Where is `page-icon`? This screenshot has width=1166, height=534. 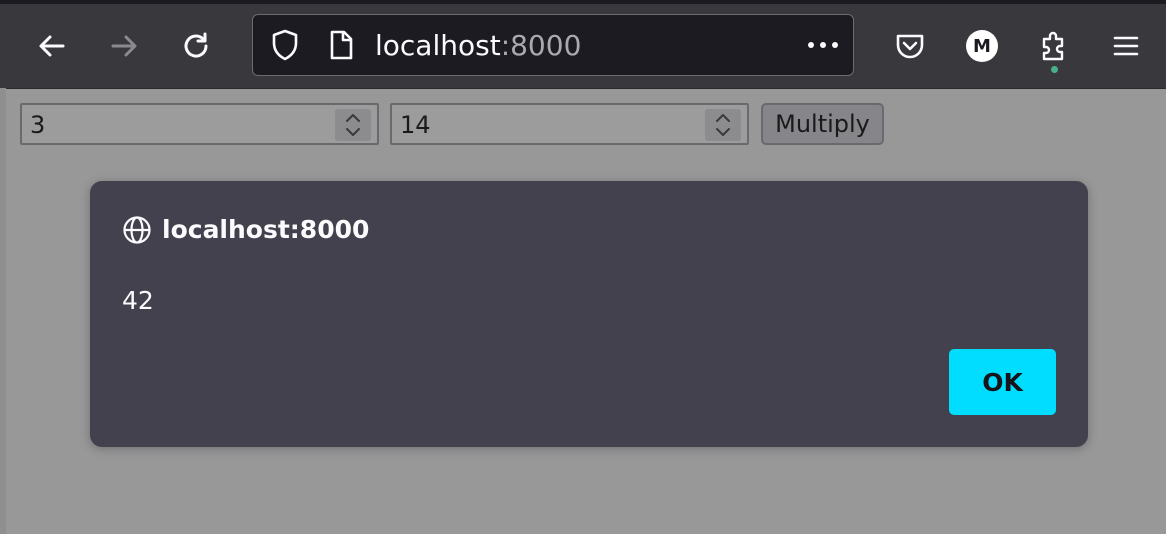 page-icon is located at coordinates (341, 45).